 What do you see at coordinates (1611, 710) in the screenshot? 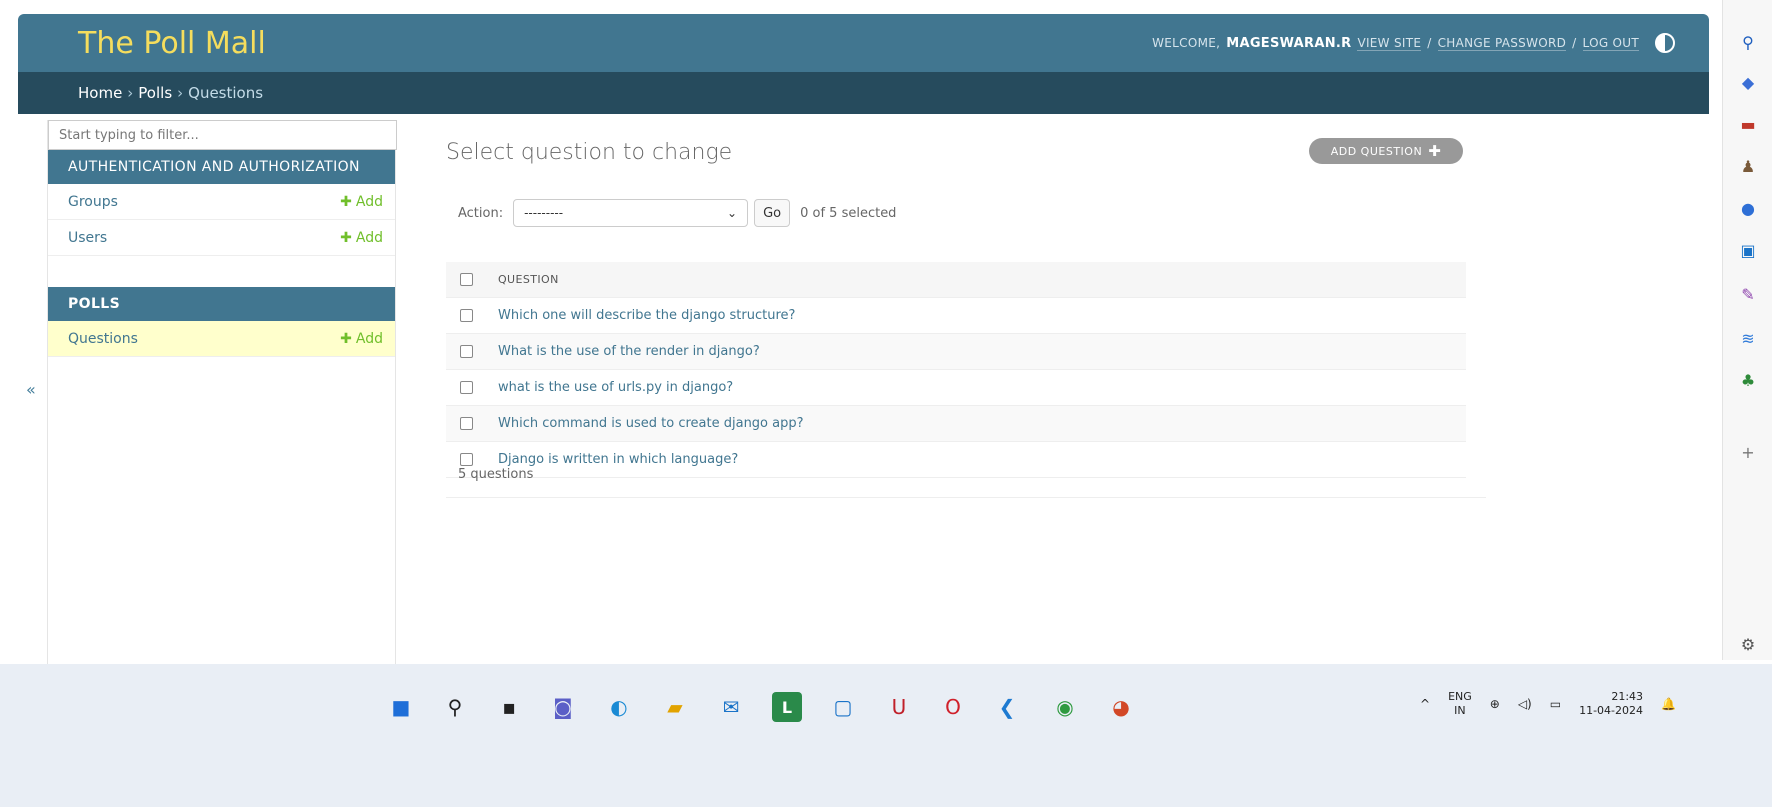
I see `clock-date: 11-04-2024` at bounding box center [1611, 710].